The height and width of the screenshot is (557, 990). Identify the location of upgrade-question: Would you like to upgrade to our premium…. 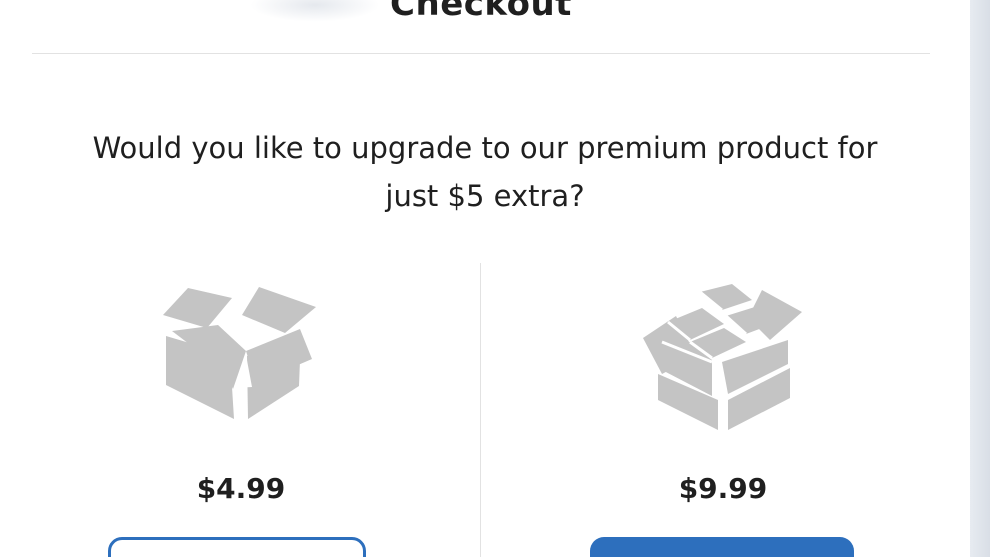
(485, 172).